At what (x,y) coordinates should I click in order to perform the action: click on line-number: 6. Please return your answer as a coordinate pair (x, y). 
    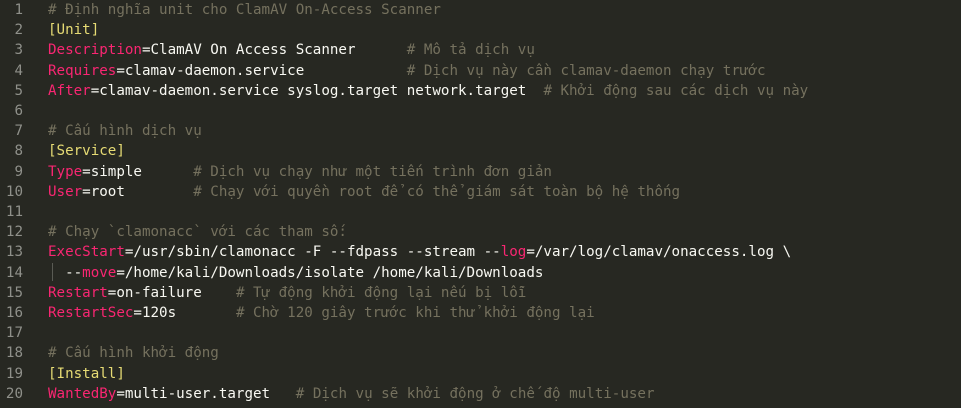
    Looking at the image, I should click on (18, 111).